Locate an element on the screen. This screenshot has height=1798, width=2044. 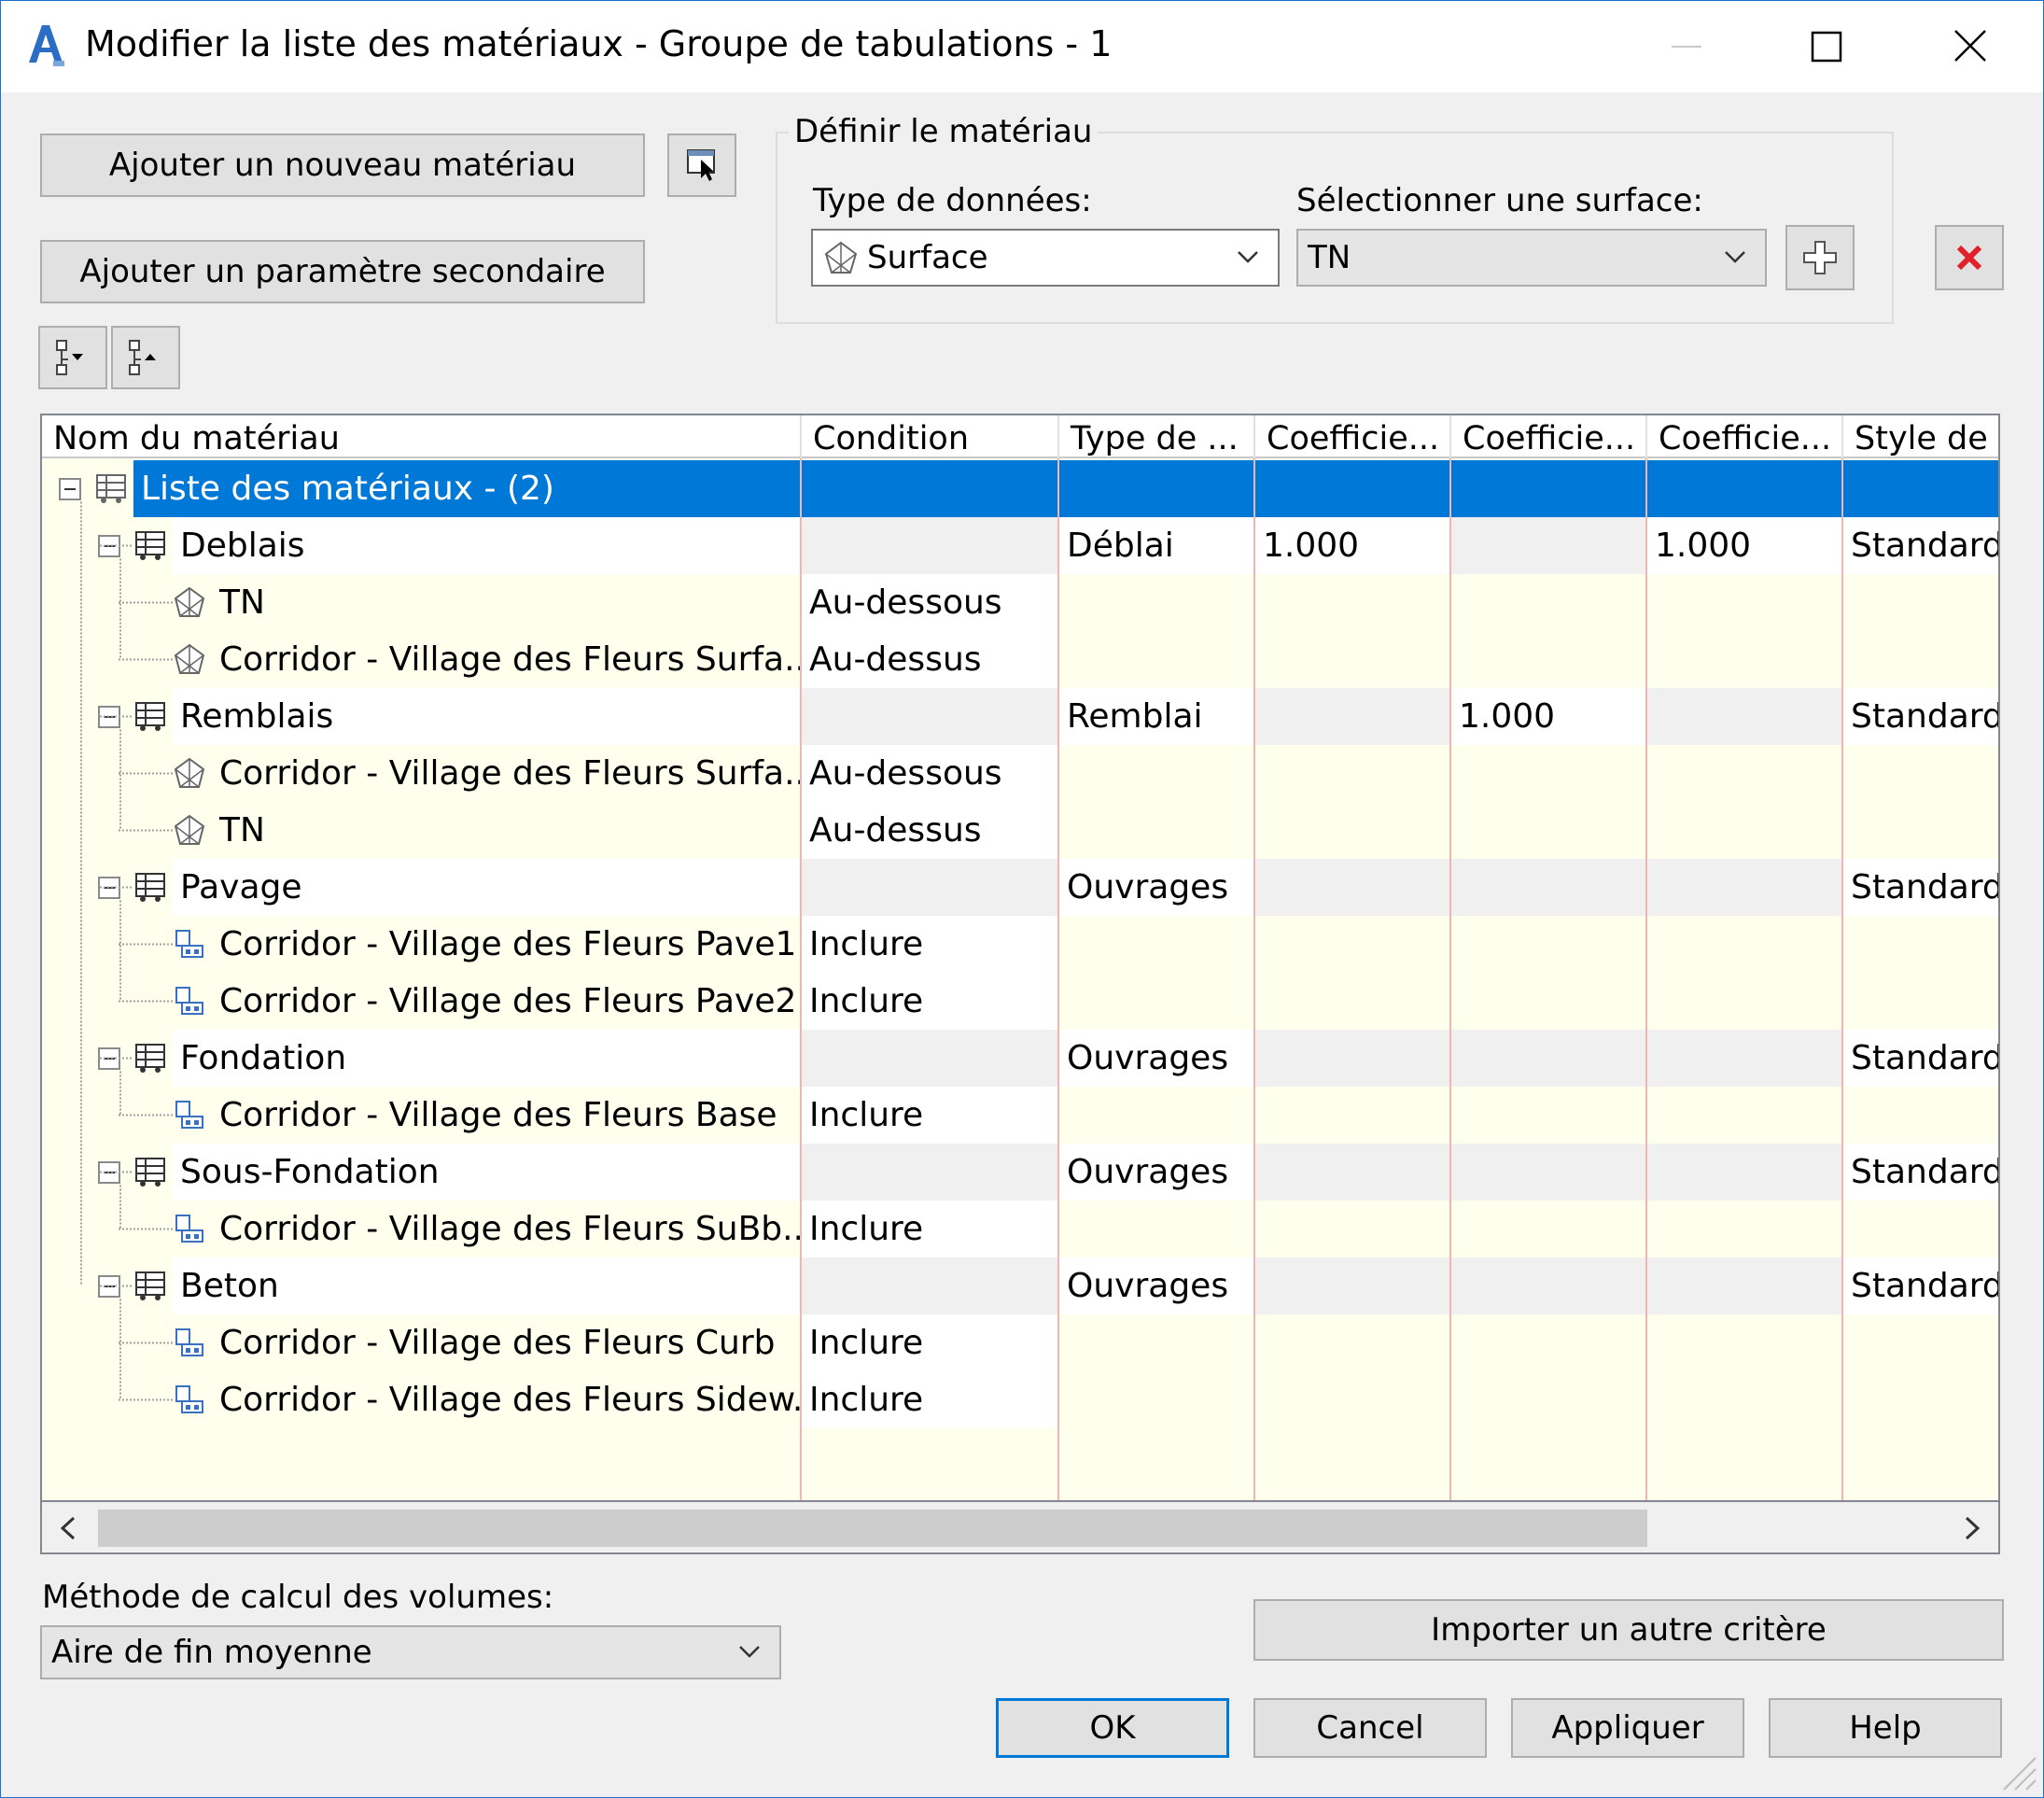
maximize-button is located at coordinates (1827, 46).